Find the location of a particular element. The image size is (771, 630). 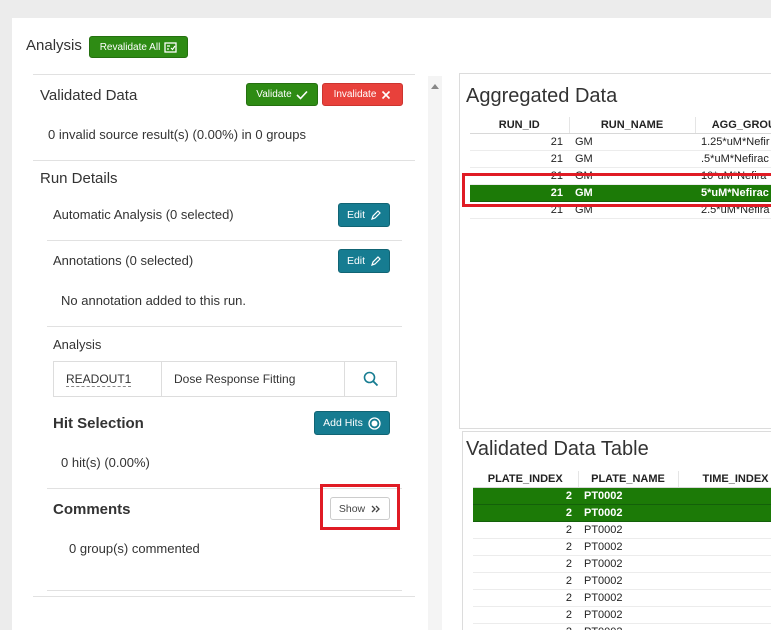

analysis-method-cell: Dose Response Fitting is located at coordinates (253, 379).